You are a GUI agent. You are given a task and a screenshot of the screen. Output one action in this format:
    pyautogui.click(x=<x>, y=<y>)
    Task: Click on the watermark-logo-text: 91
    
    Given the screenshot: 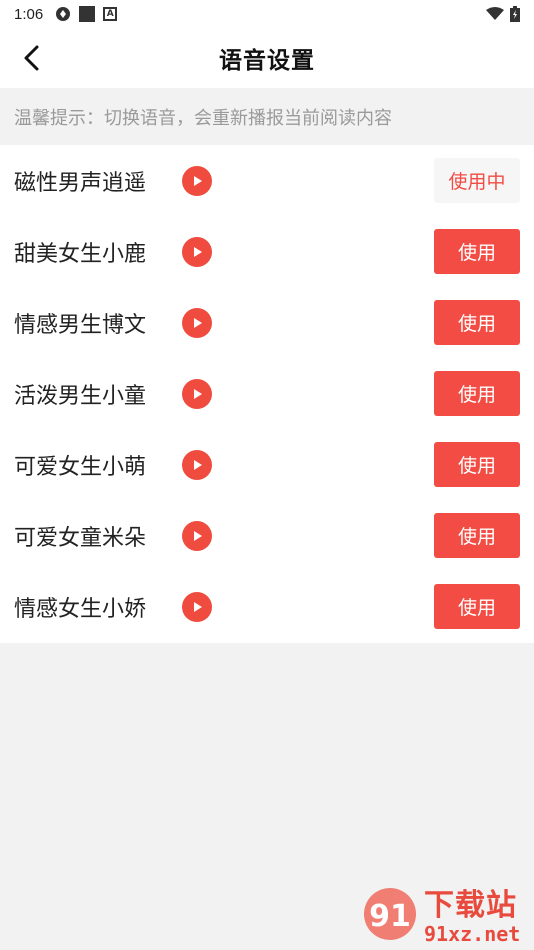 What is the action you would take?
    pyautogui.click(x=390, y=916)
    